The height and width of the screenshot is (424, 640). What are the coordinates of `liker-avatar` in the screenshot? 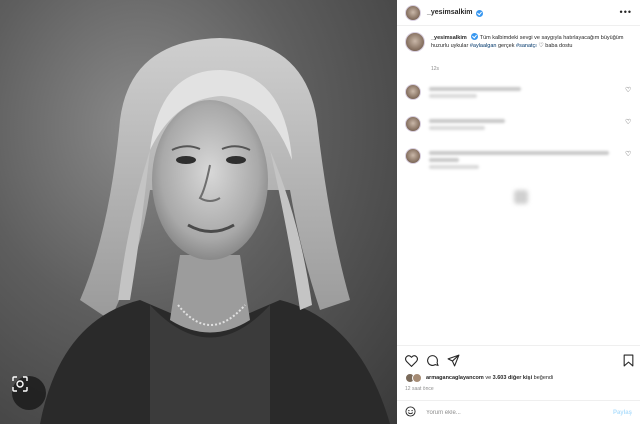 It's located at (417, 378).